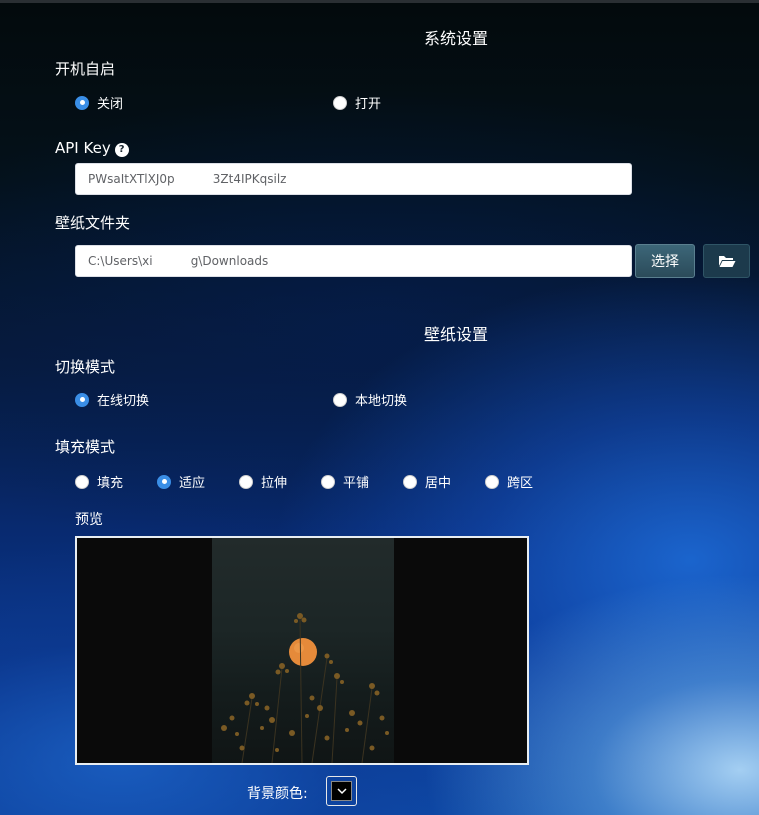 Image resolution: width=759 pixels, height=815 pixels. I want to click on fill-mode-stretch-label: 拉伸, so click(274, 483).